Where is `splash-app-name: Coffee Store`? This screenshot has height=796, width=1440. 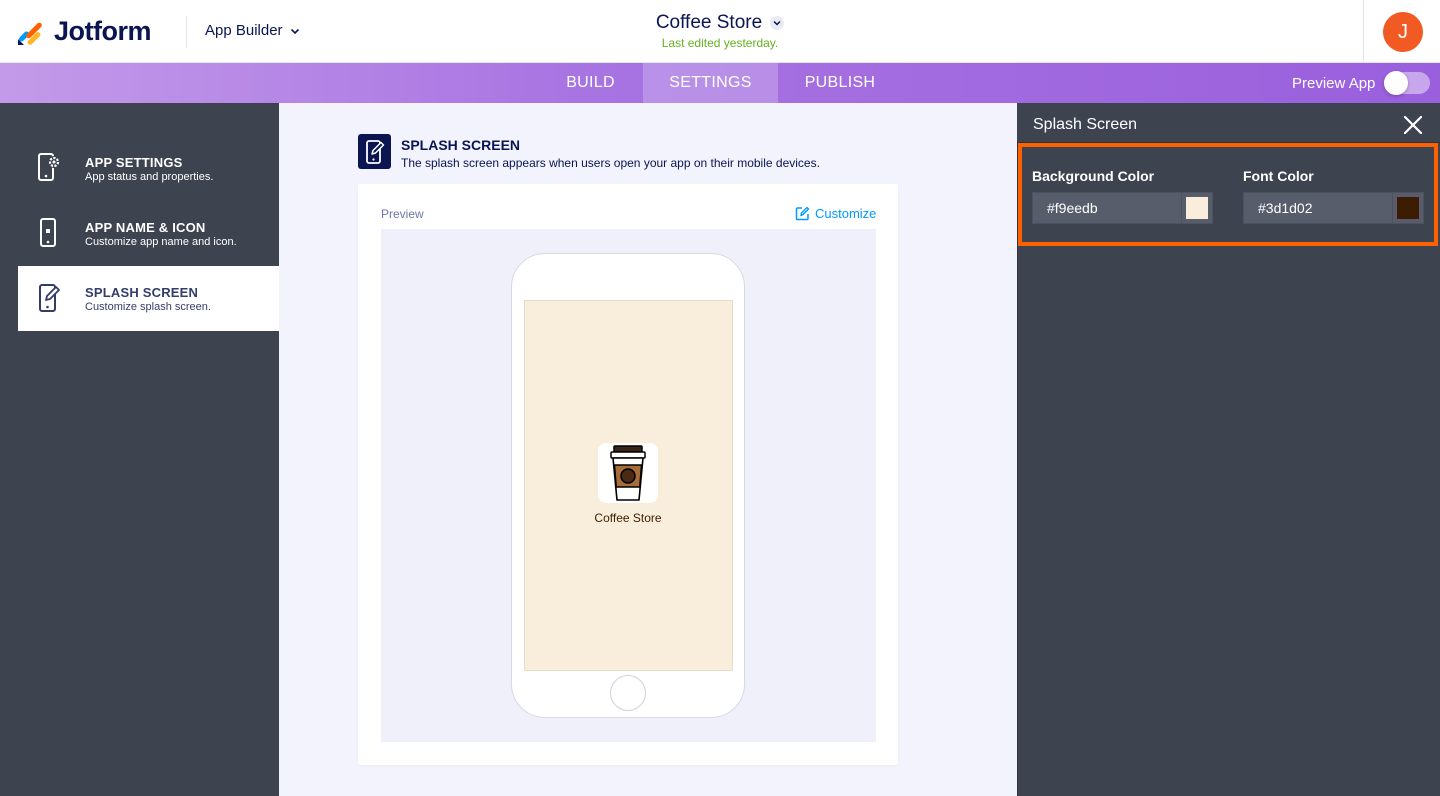 splash-app-name: Coffee Store is located at coordinates (628, 518).